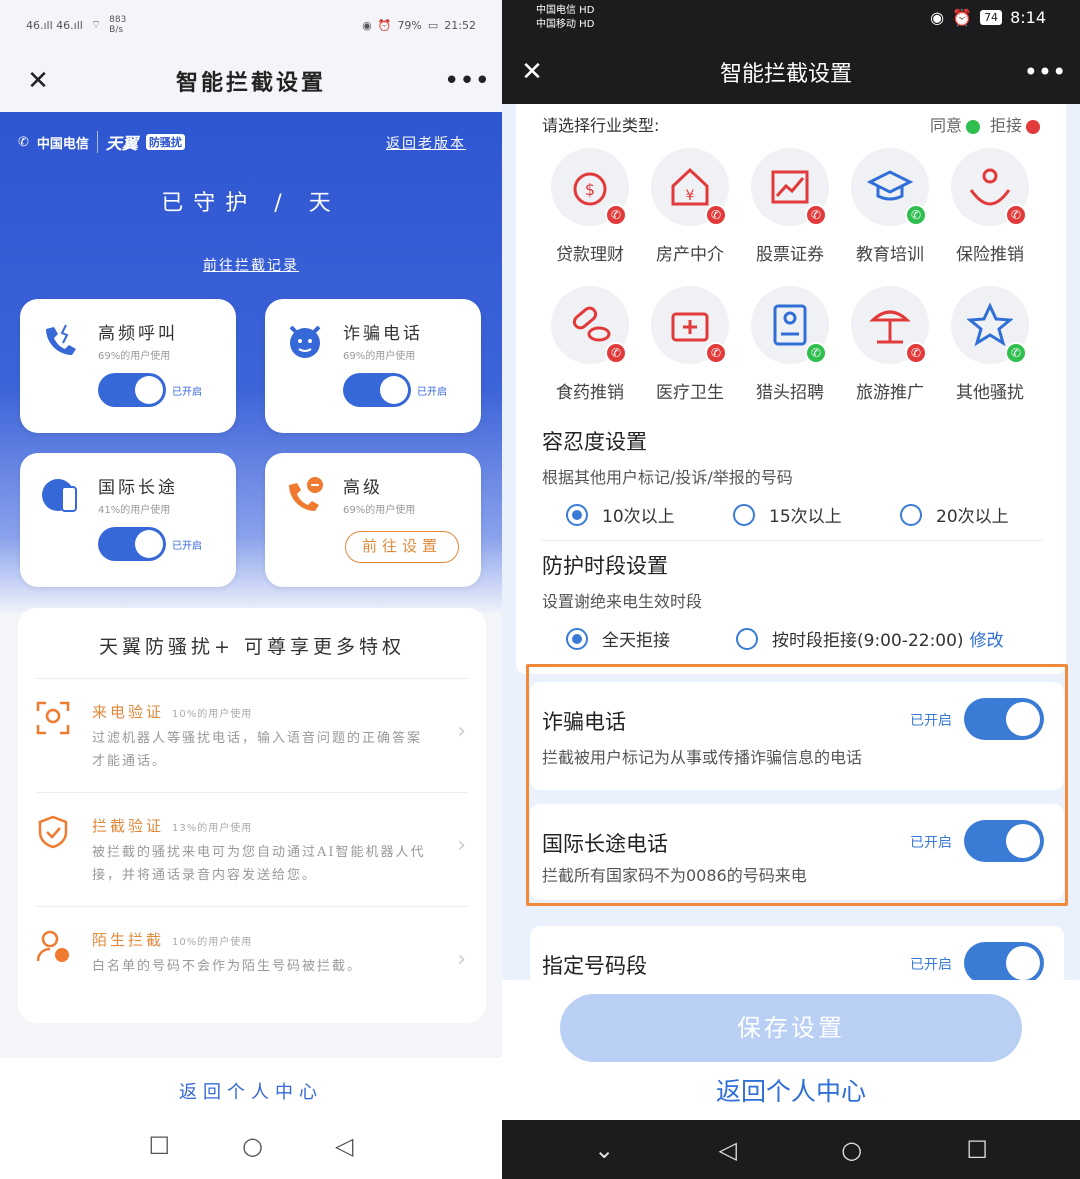 This screenshot has width=1080, height=1179. Describe the element at coordinates (53, 832) in the screenshot. I see `shield-check-icon` at that location.